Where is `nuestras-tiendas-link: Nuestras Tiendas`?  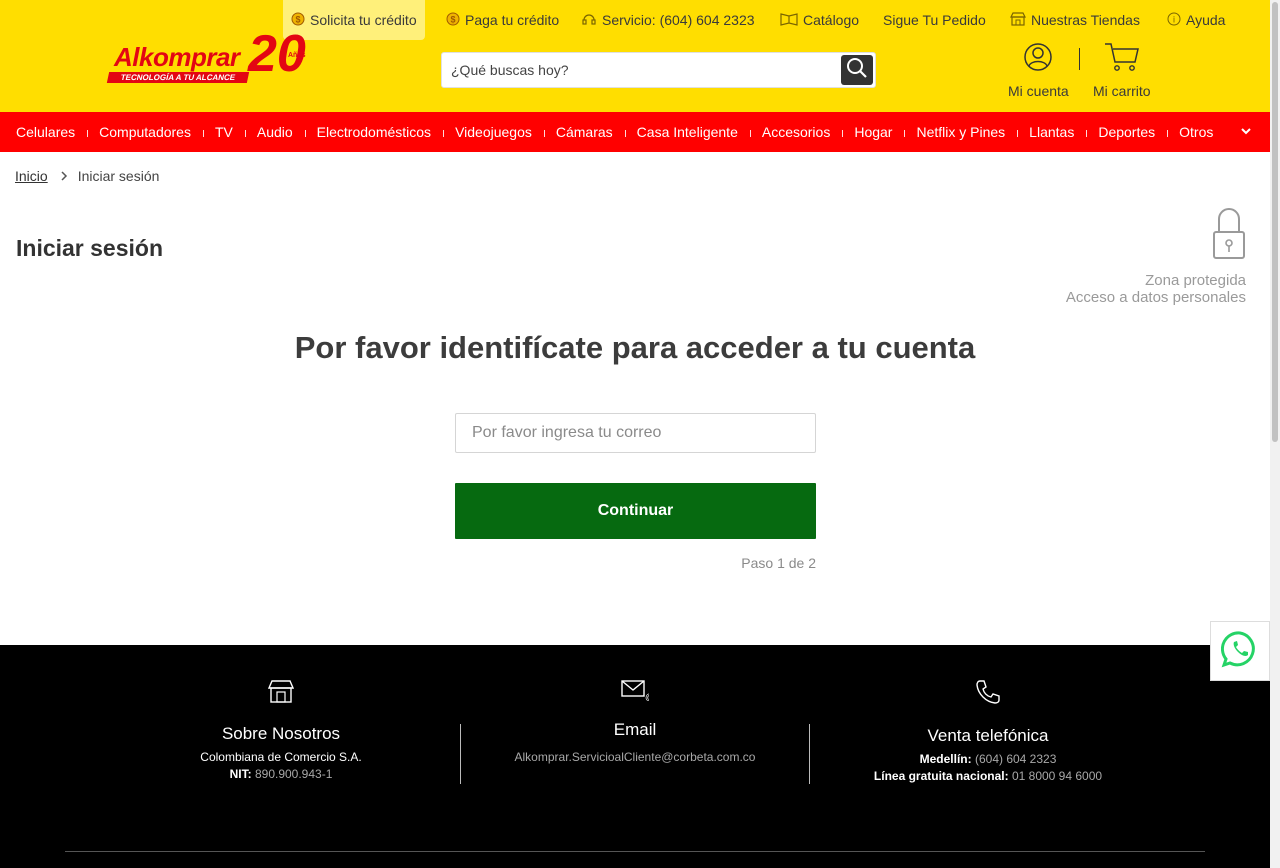
nuestras-tiendas-link: Nuestras Tiendas is located at coordinates (1075, 20).